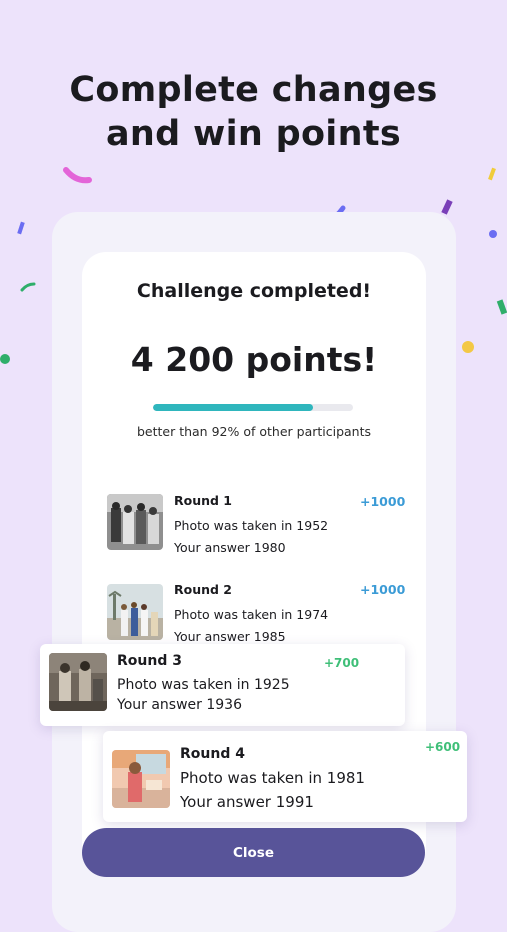 The width and height of the screenshot is (507, 932). What do you see at coordinates (272, 778) in the screenshot?
I see `round-photo-year: Photo was taken in 1981` at bounding box center [272, 778].